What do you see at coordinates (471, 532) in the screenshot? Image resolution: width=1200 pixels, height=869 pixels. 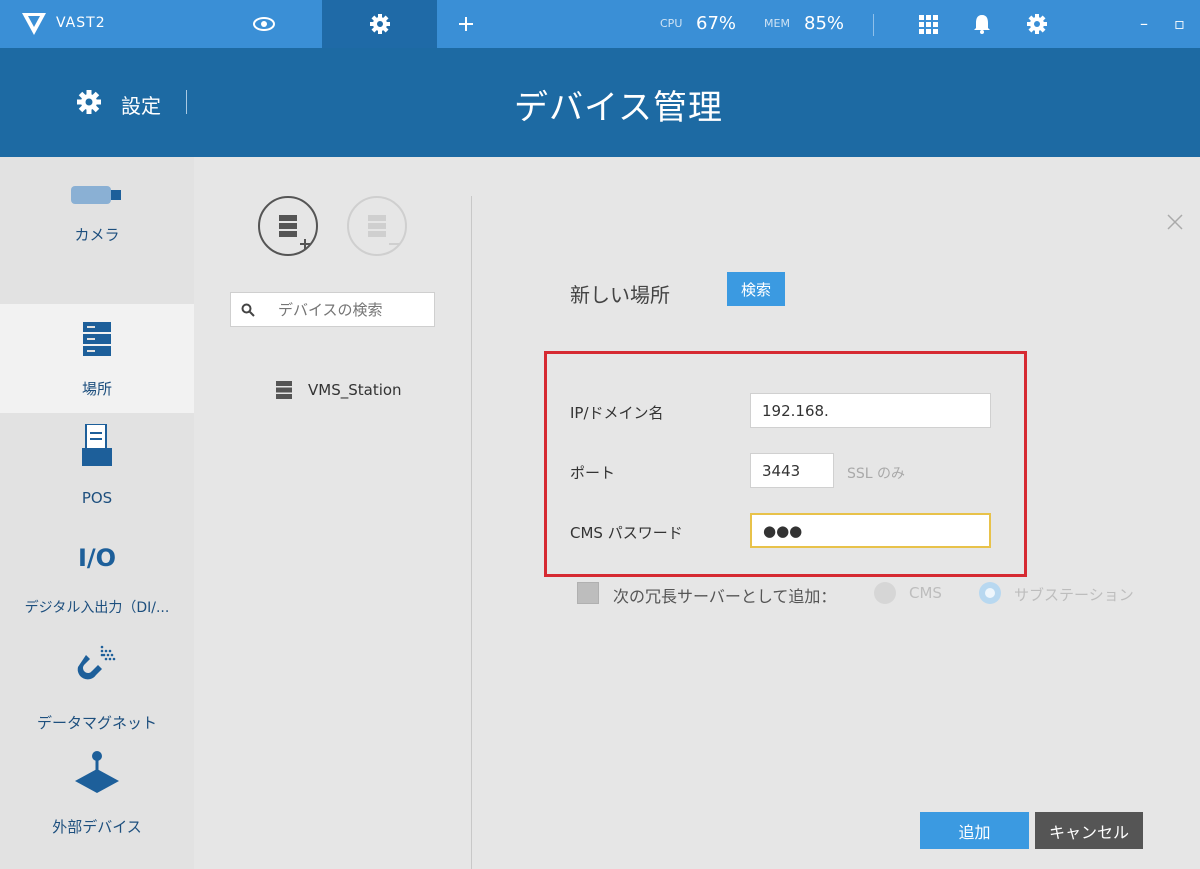 I see `panel-divider` at bounding box center [471, 532].